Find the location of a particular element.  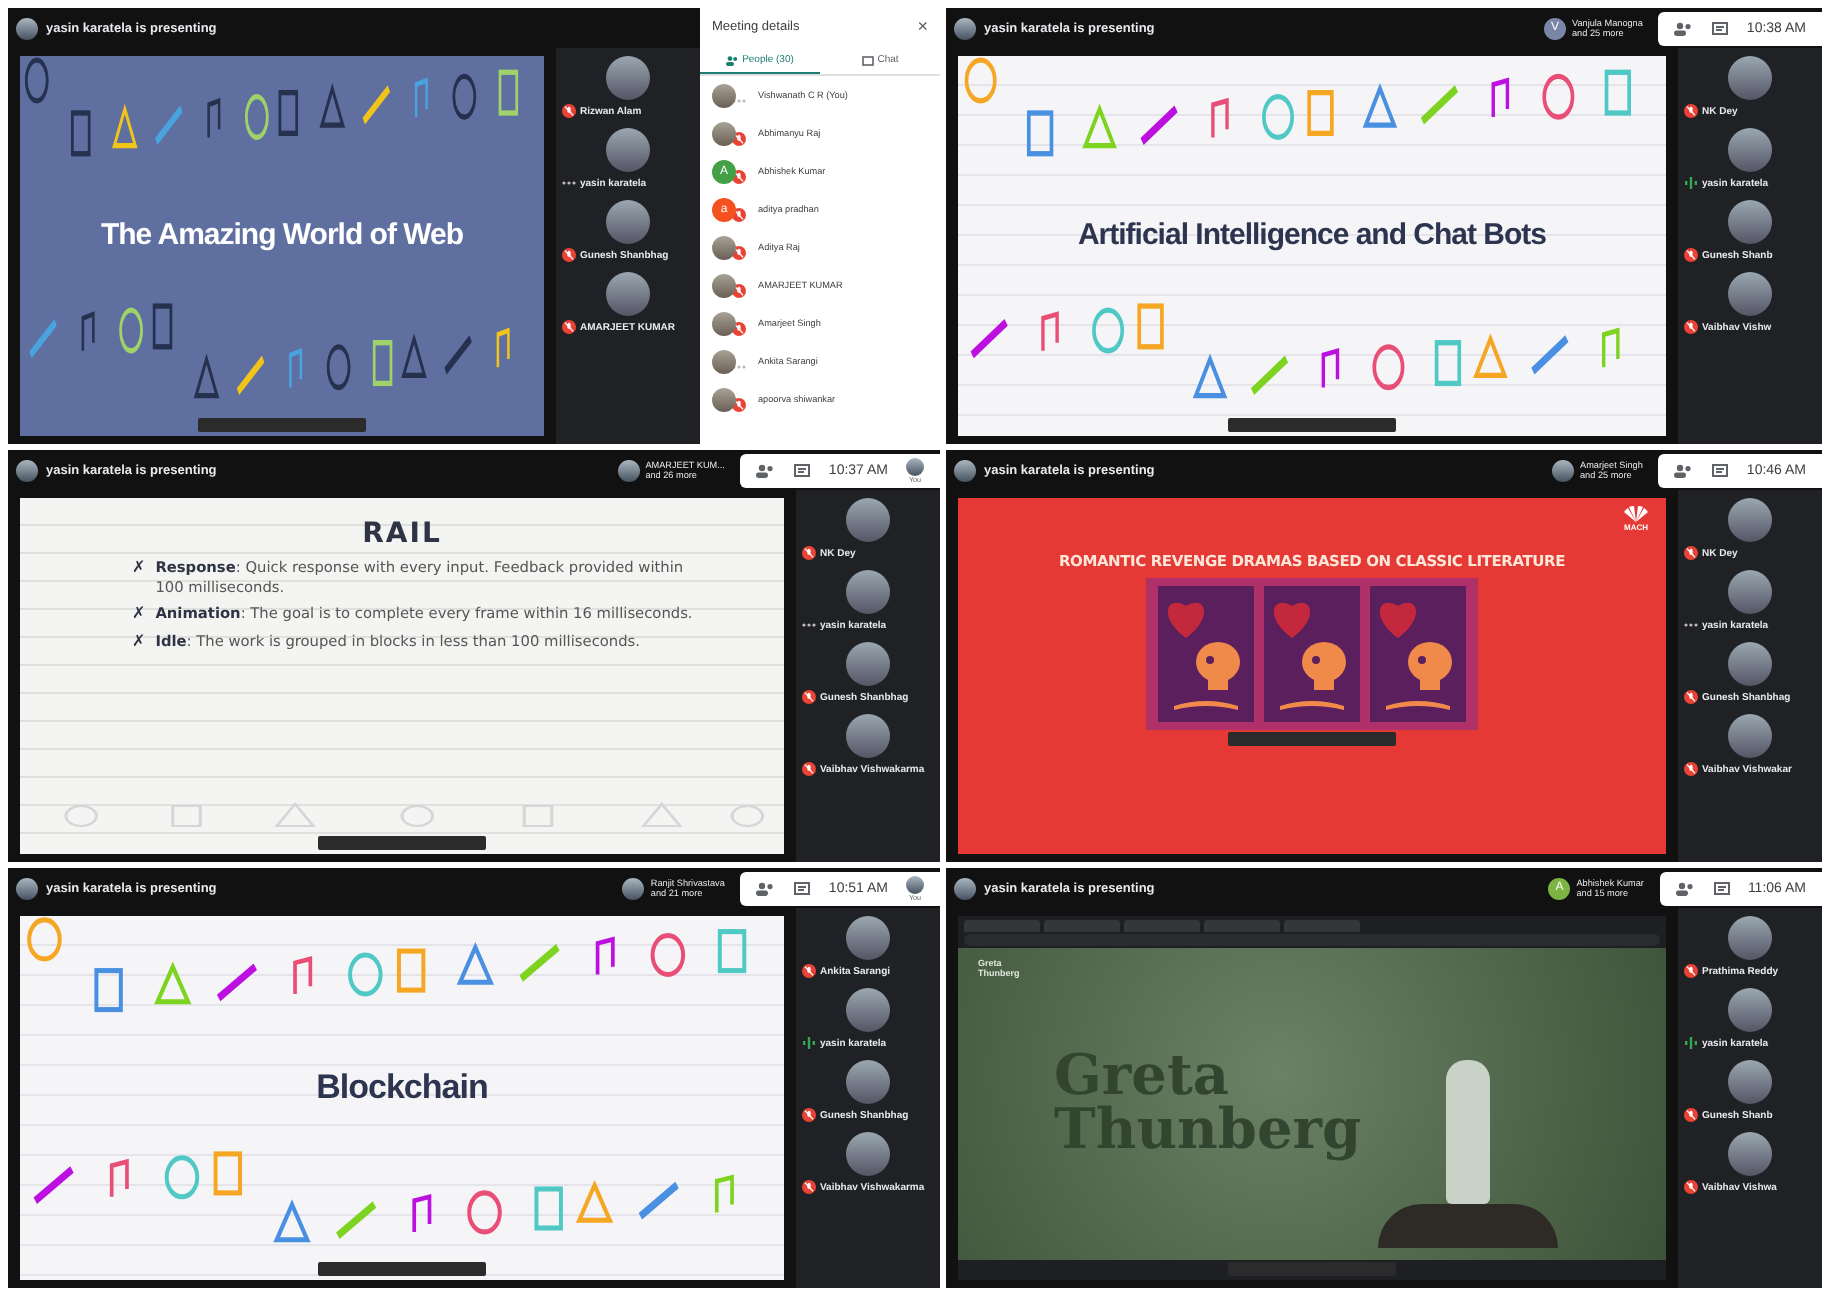

slide-title: RAIL is located at coordinates (402, 534).